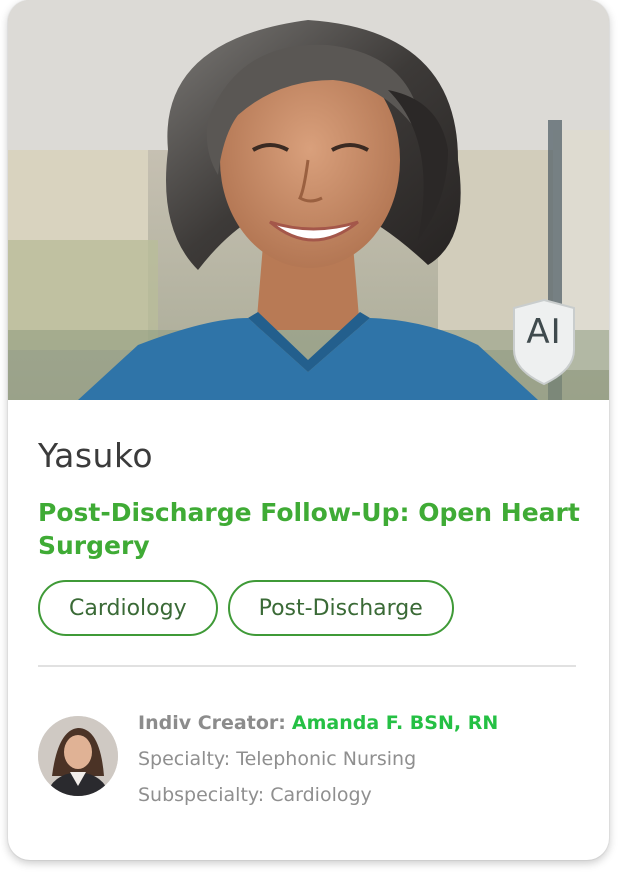 The image size is (630, 884). I want to click on ai-badge: AI, so click(544, 342).